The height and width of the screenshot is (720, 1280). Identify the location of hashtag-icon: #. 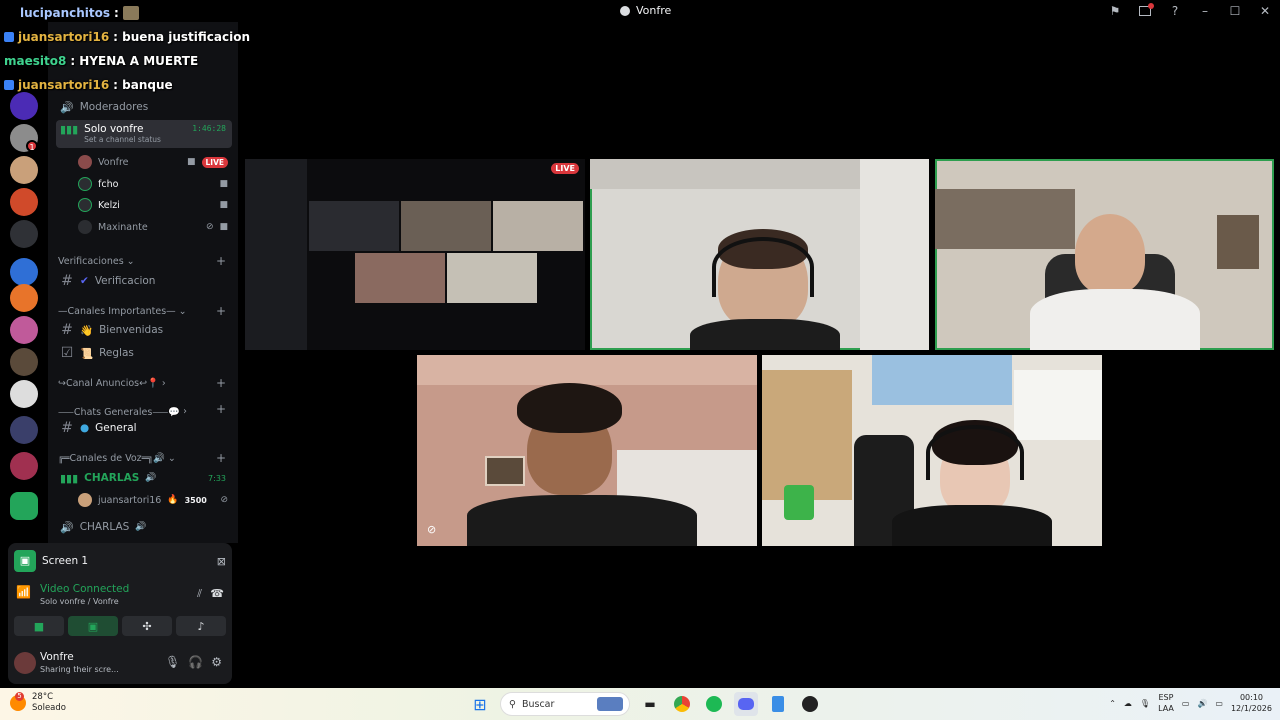
(67, 281).